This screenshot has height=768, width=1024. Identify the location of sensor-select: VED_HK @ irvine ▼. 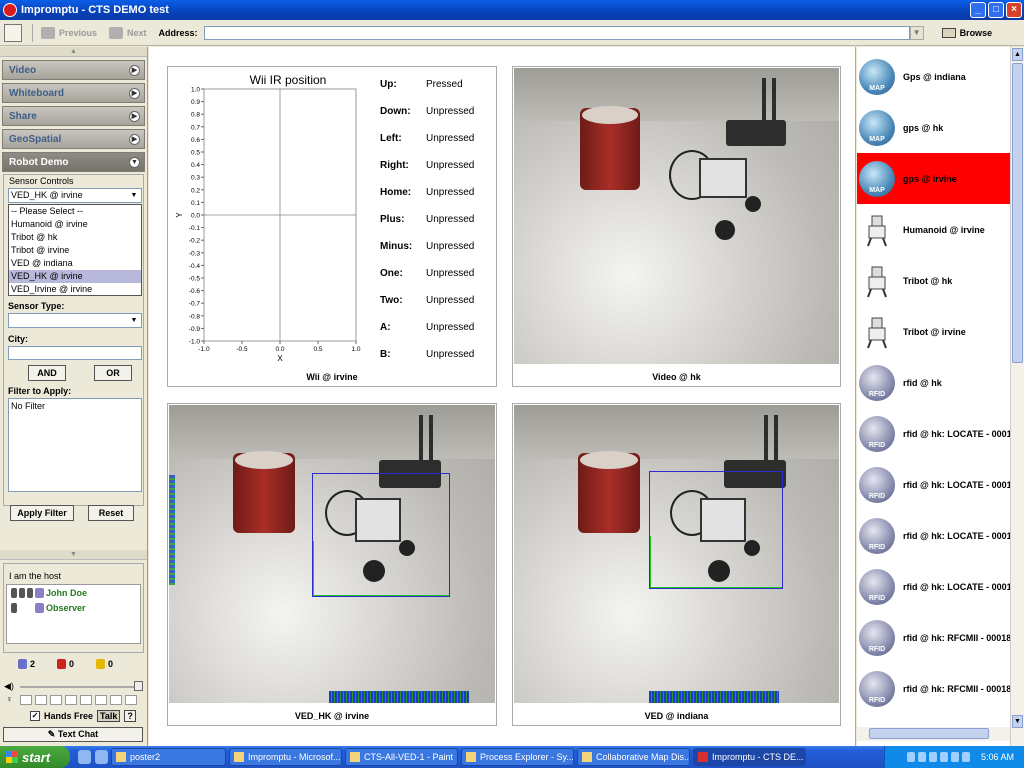
(75, 195).